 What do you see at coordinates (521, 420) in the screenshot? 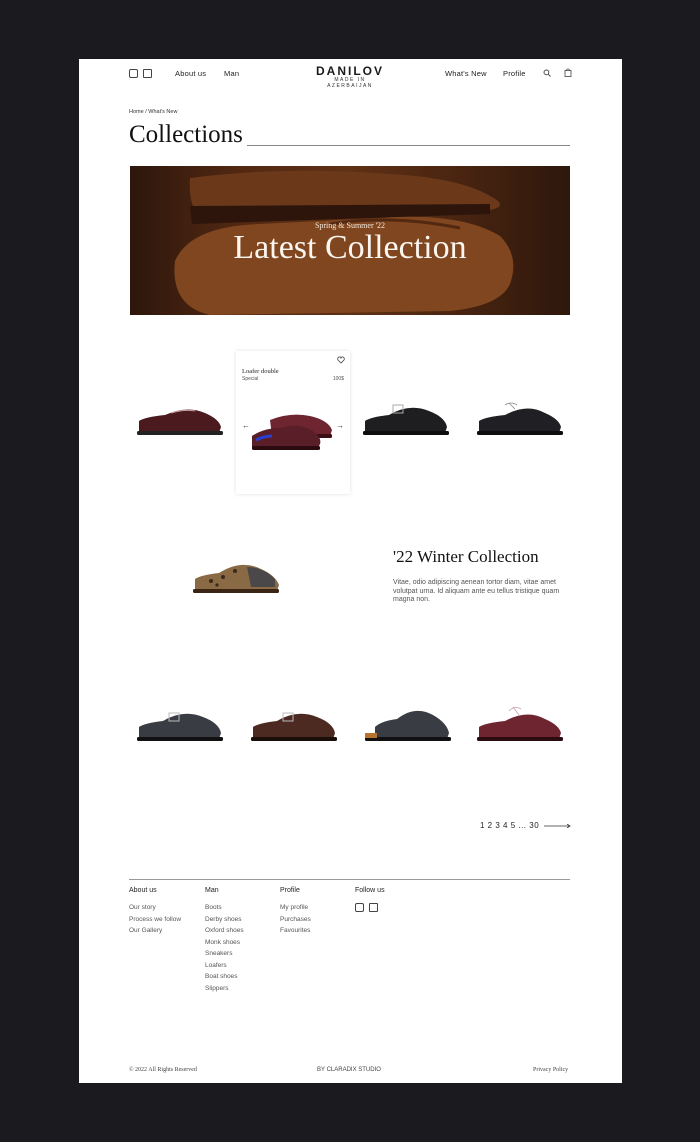
I see `product-shoe-black-oxford` at bounding box center [521, 420].